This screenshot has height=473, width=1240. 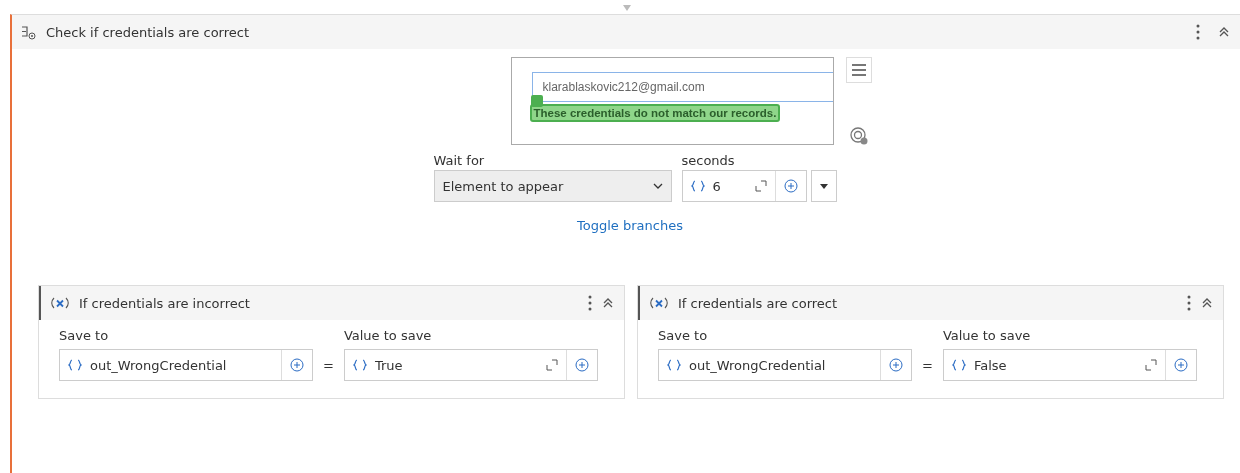 I want to click on branch-title: If credentials are incorrect, so click(x=164, y=303).